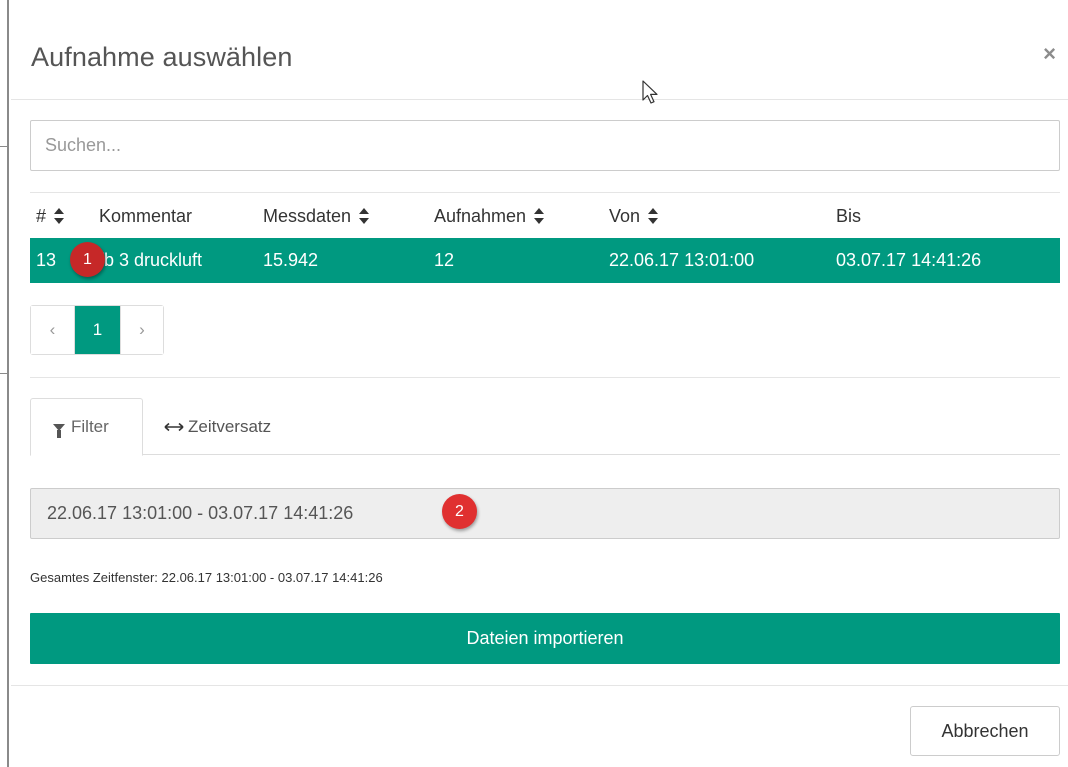  I want to click on column-header-id: #, so click(50, 216).